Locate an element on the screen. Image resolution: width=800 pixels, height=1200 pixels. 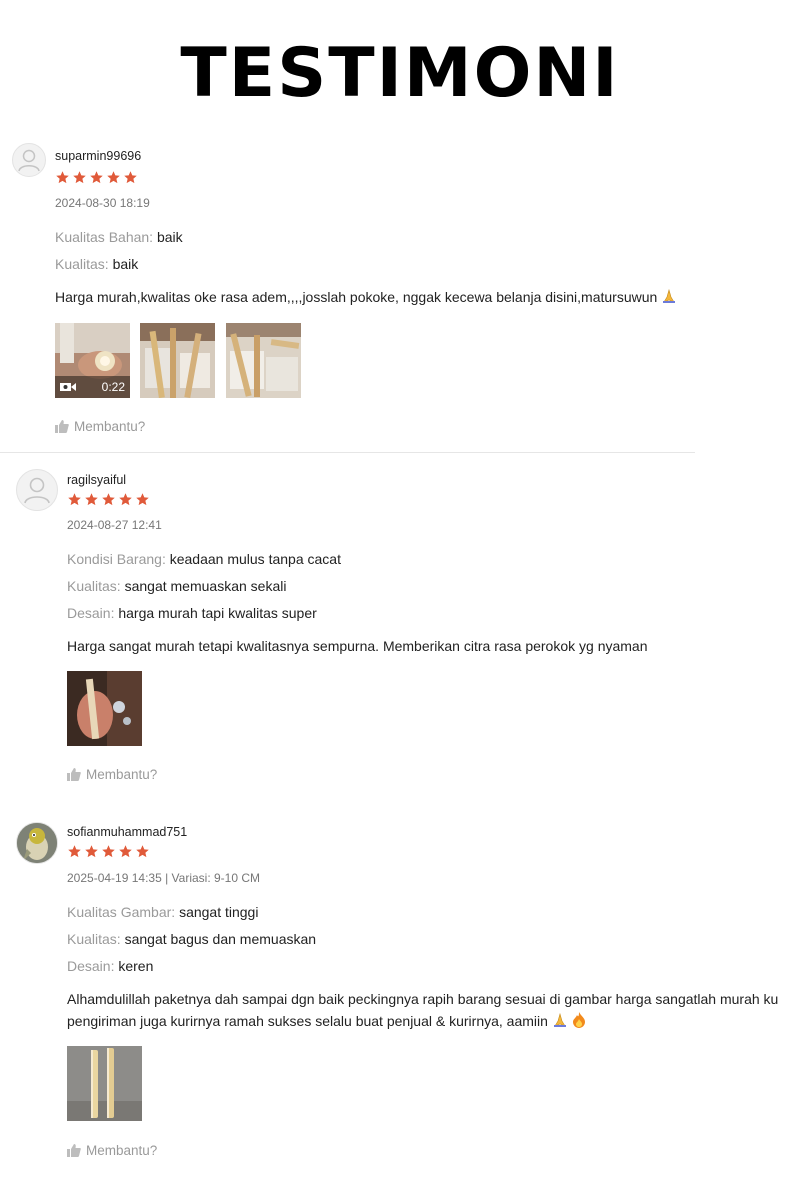
review-attribute: Desain: keren is located at coordinates (110, 966).